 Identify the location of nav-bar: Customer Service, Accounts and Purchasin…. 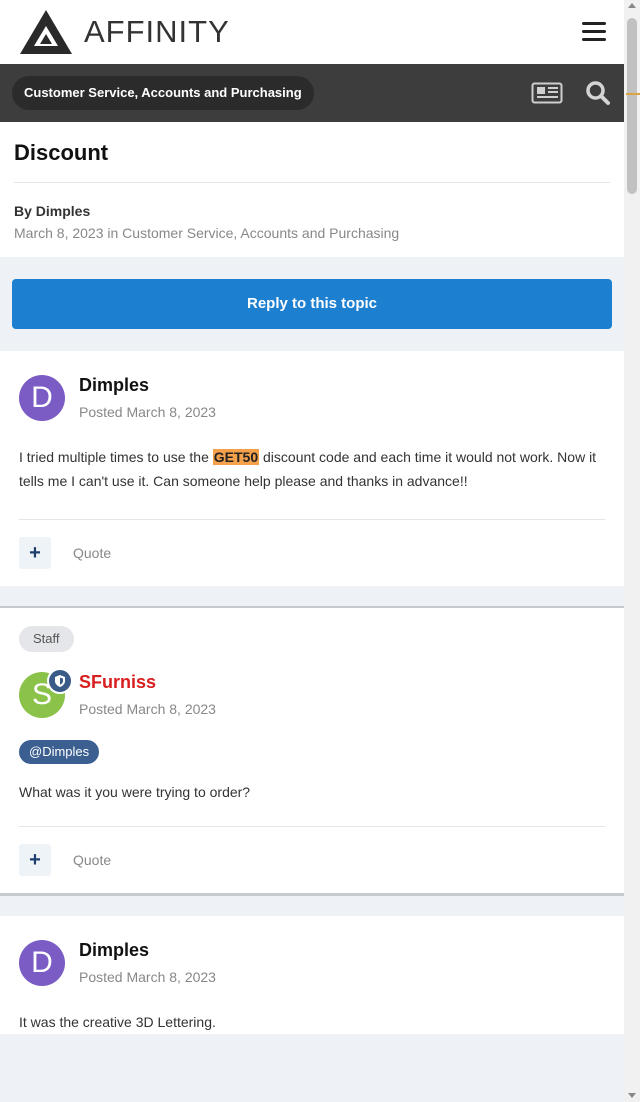
(312, 93).